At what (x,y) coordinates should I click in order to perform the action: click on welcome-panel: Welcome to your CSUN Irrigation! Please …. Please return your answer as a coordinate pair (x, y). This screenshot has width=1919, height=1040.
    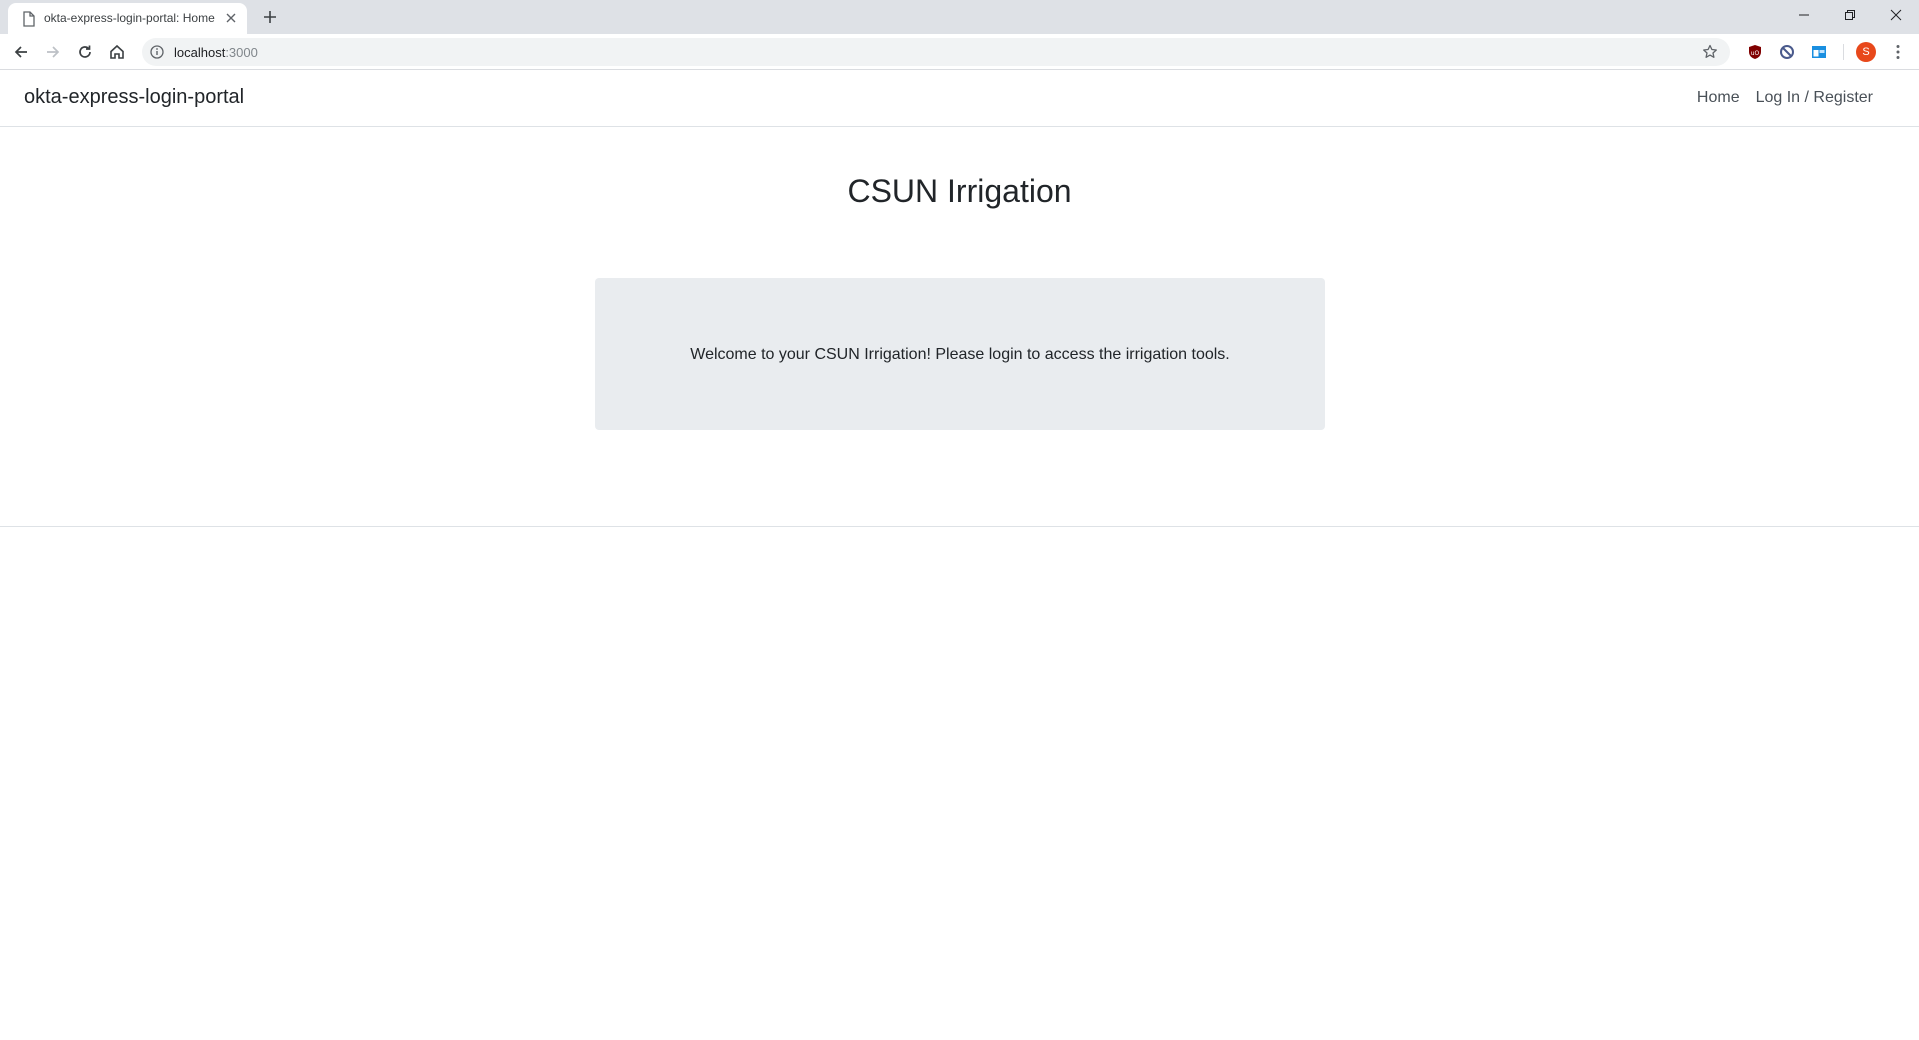
    Looking at the image, I should click on (960, 354).